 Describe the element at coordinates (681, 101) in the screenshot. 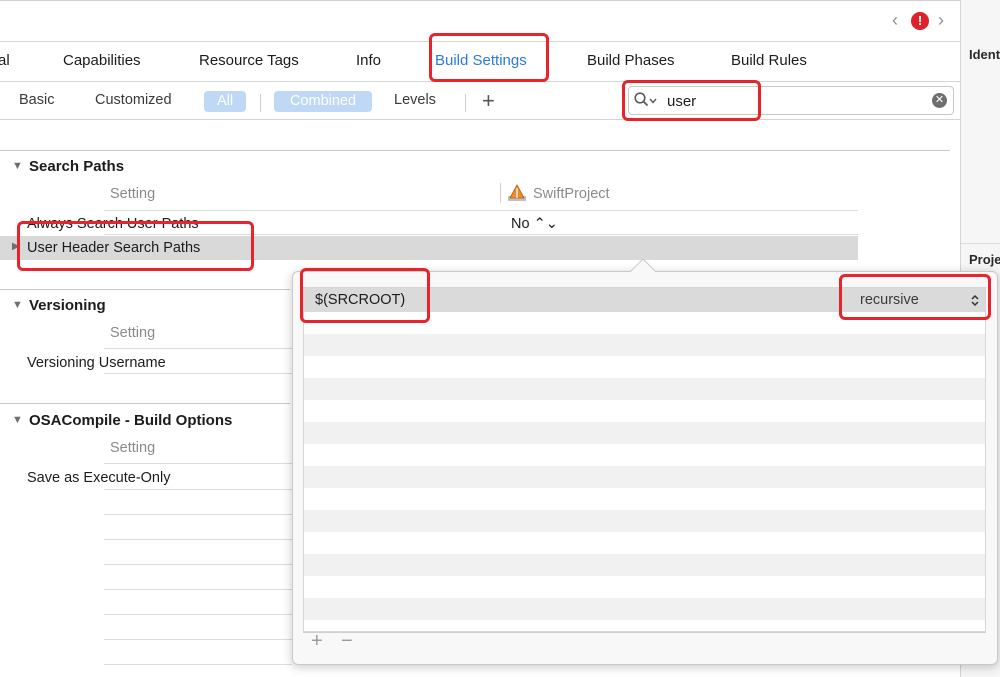

I see `search-query-text: user` at that location.